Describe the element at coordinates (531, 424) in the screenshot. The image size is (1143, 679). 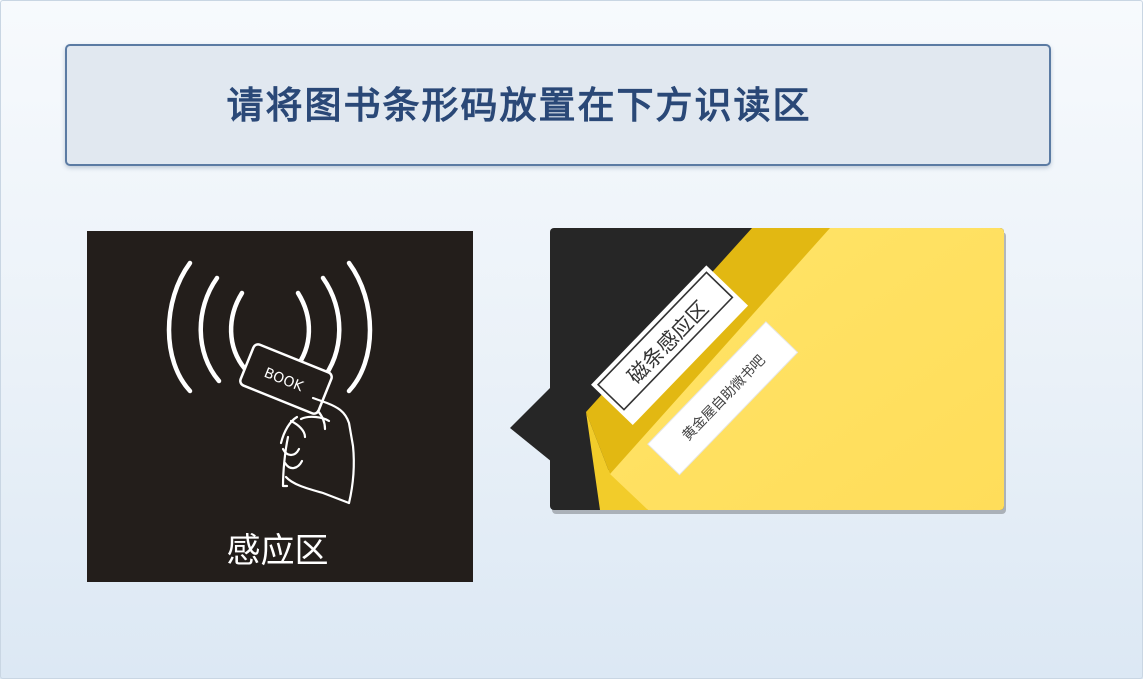
I see `callout-pointer` at that location.